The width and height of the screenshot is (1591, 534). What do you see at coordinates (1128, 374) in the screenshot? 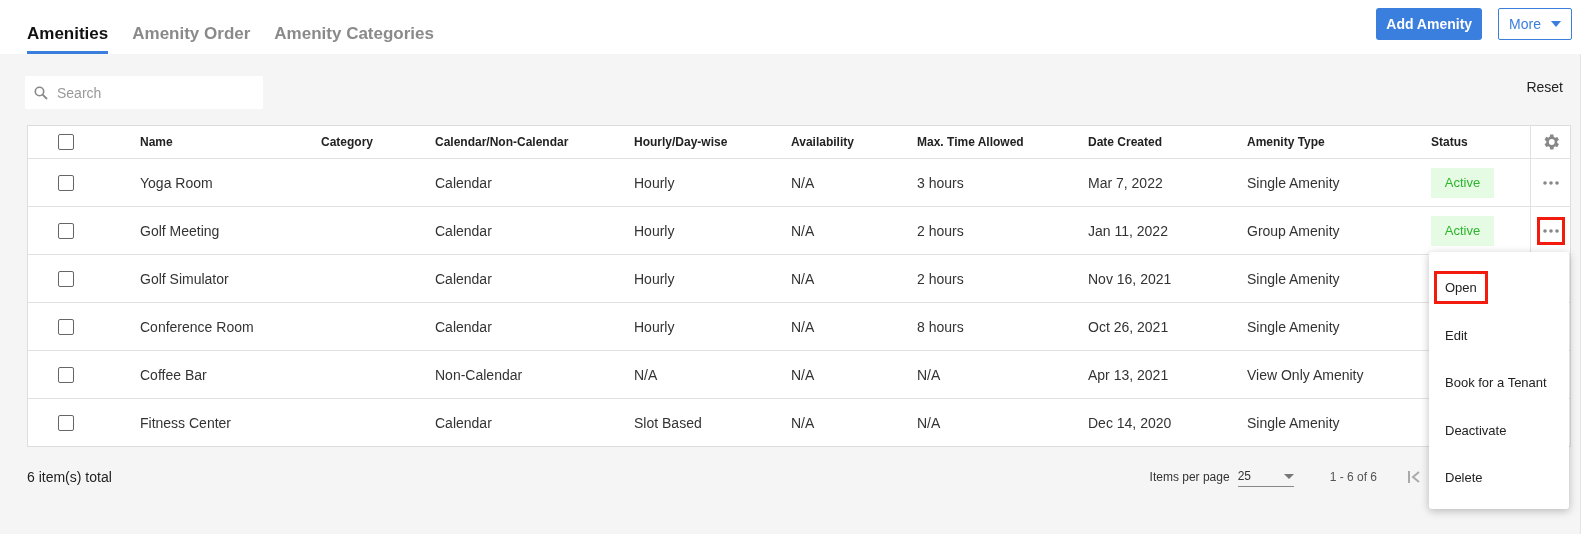
I see `table-cell: Apr 13, 2021` at bounding box center [1128, 374].